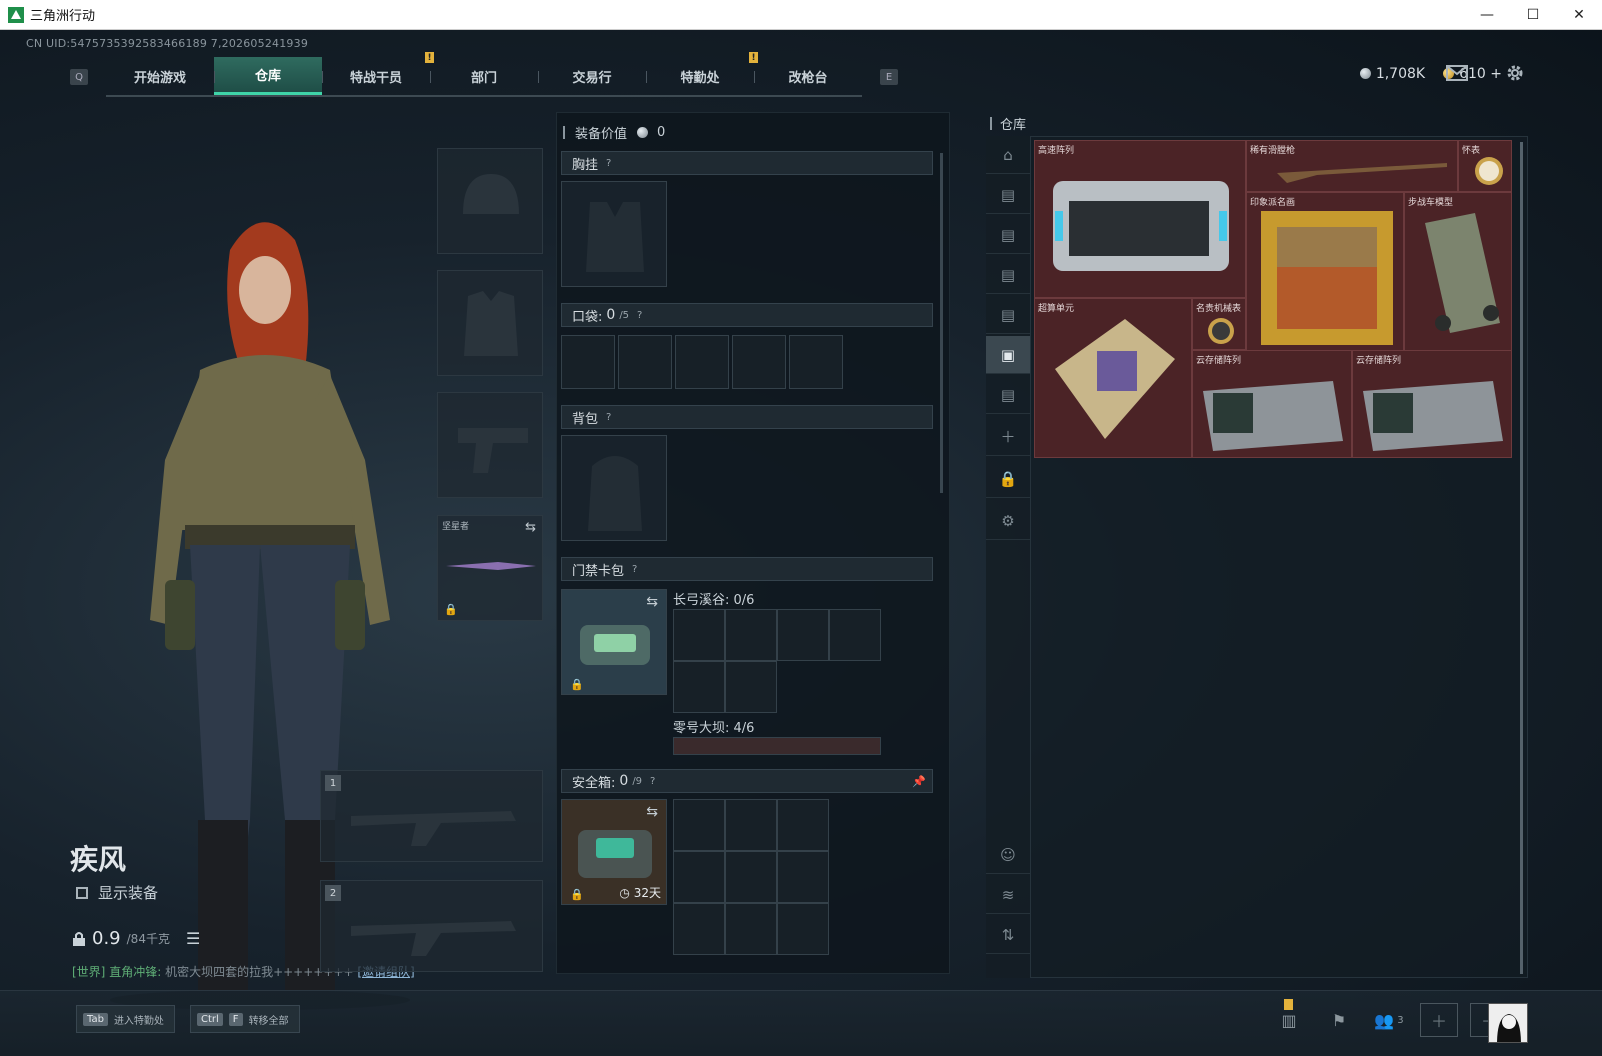 This screenshot has width=1602, height=1056. What do you see at coordinates (268, 76) in the screenshot?
I see `tab-warehouse: 仓库` at bounding box center [268, 76].